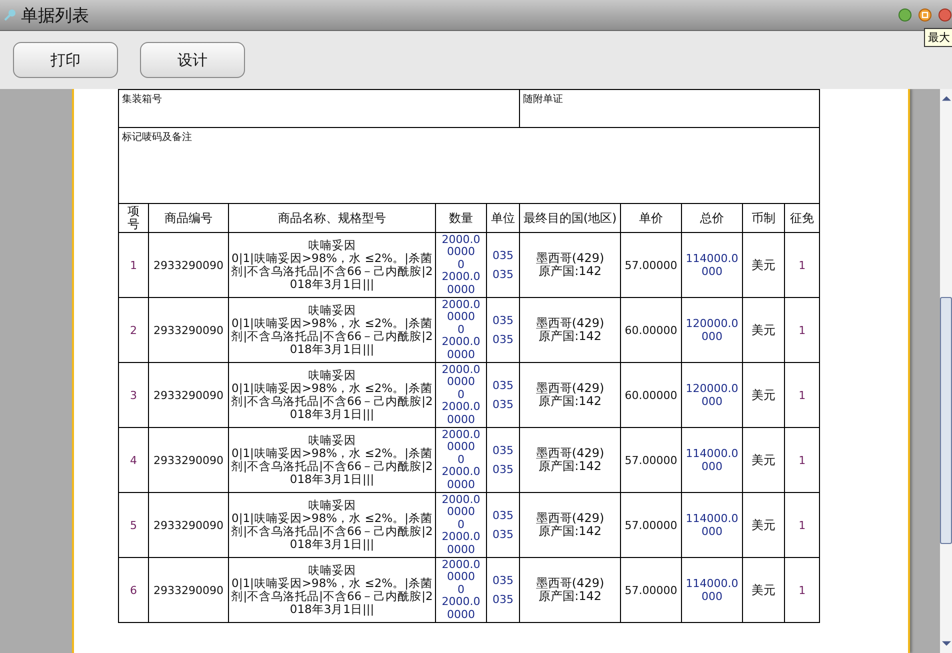  I want to click on field-label: 随附单证, so click(543, 99).